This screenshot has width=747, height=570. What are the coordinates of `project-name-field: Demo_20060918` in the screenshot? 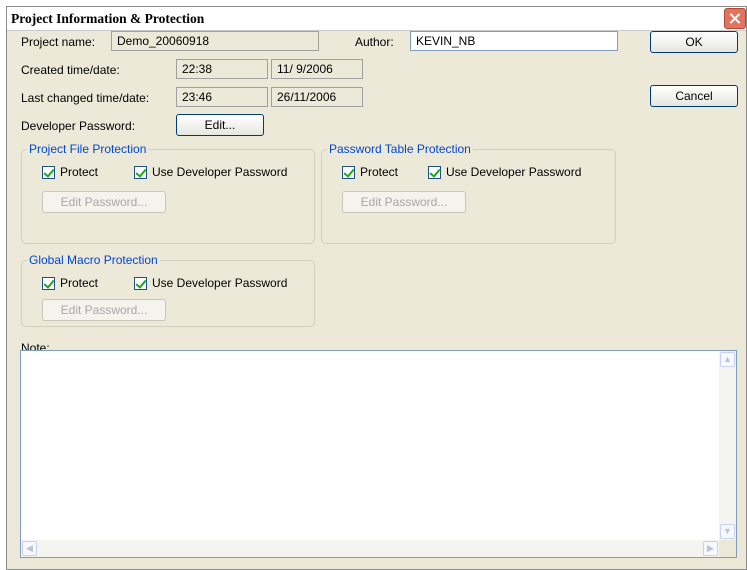 It's located at (215, 41).